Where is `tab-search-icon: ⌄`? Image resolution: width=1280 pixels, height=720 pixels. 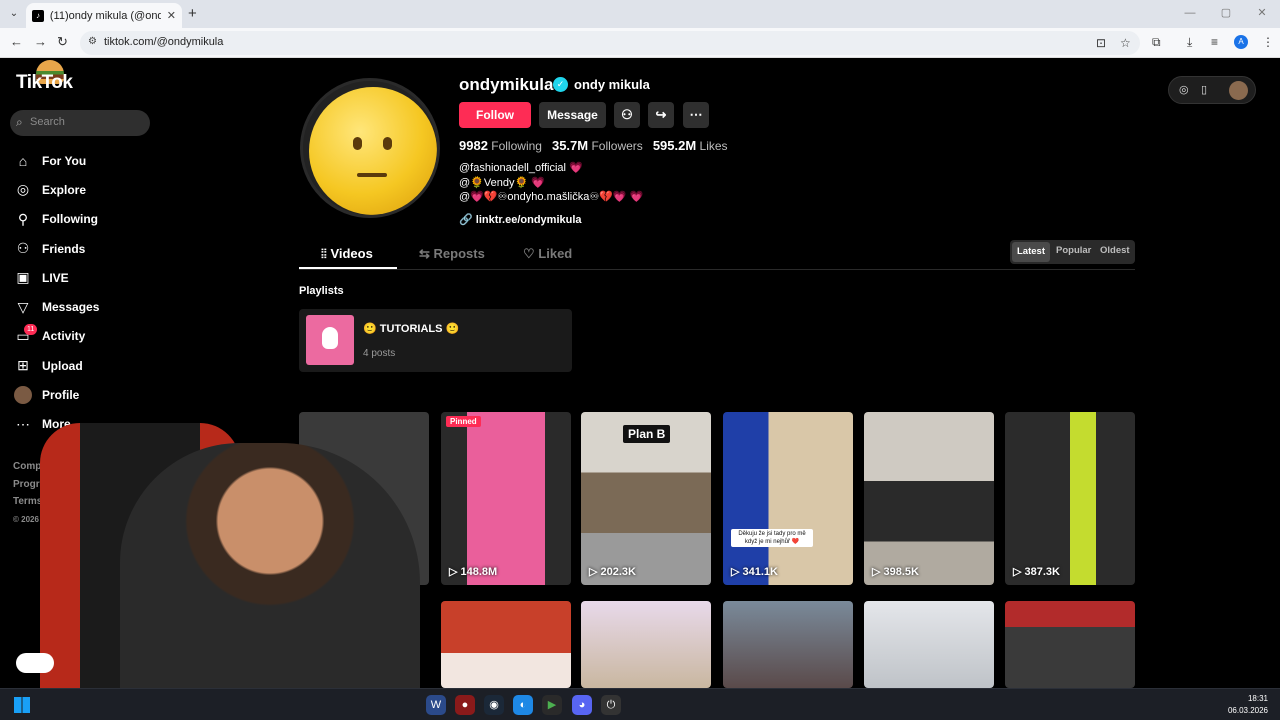 tab-search-icon: ⌄ is located at coordinates (14, 14).